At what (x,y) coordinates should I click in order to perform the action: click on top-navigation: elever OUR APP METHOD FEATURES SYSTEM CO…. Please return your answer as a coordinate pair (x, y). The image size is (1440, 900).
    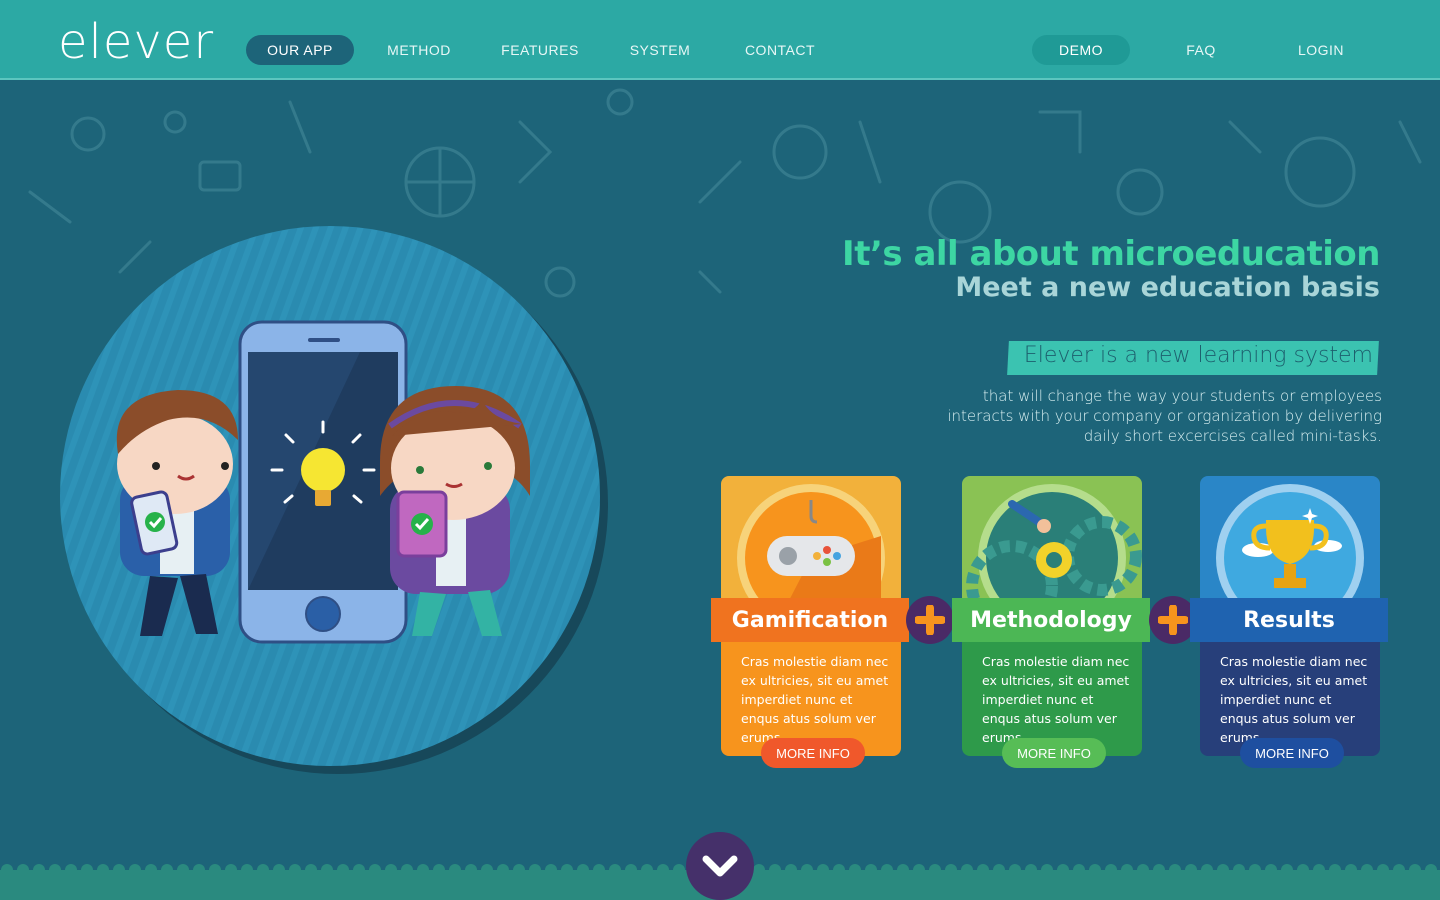
    Looking at the image, I should click on (720, 40).